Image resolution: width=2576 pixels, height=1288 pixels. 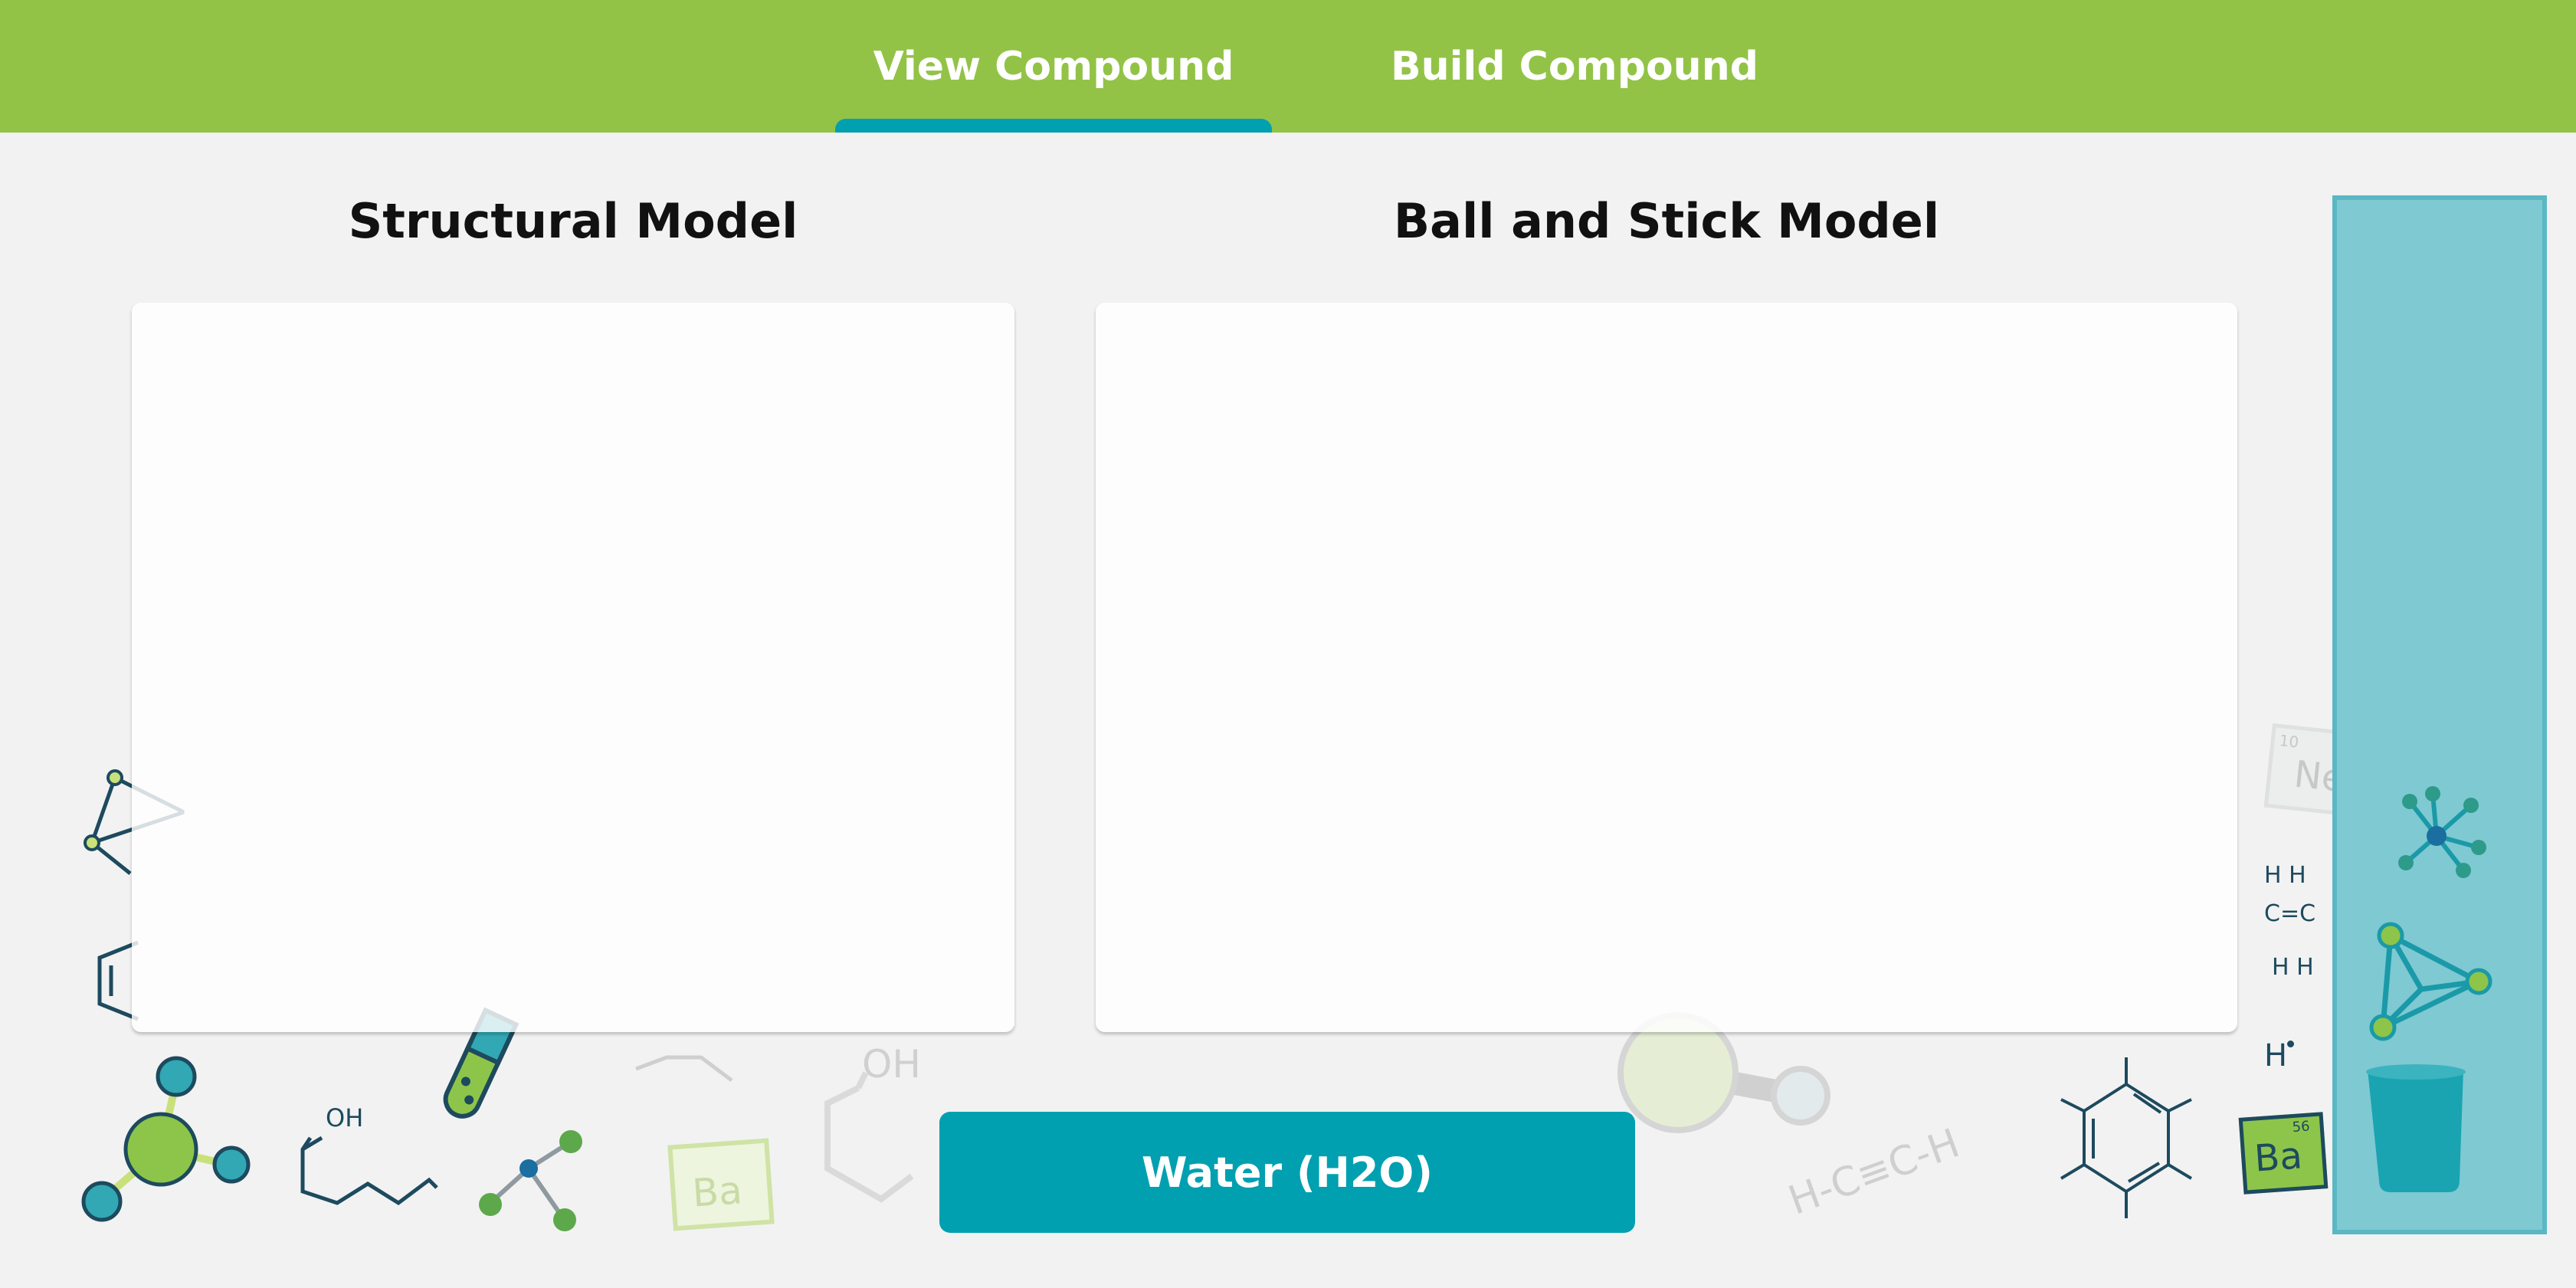 I want to click on top-nav-bar, so click(x=1288, y=66).